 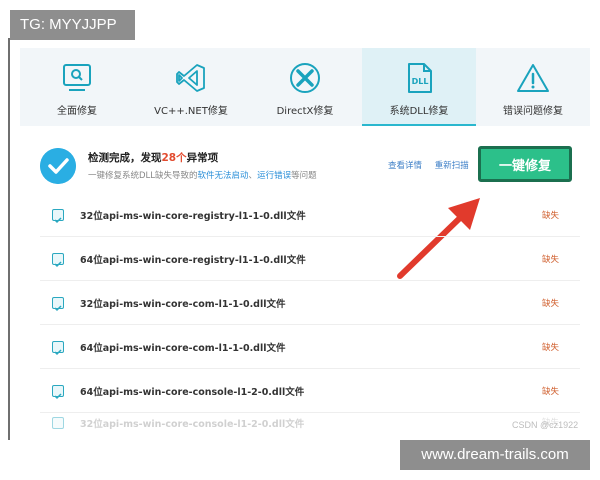 What do you see at coordinates (545, 425) in the screenshot?
I see `source-credit: CSDN @cz1922` at bounding box center [545, 425].